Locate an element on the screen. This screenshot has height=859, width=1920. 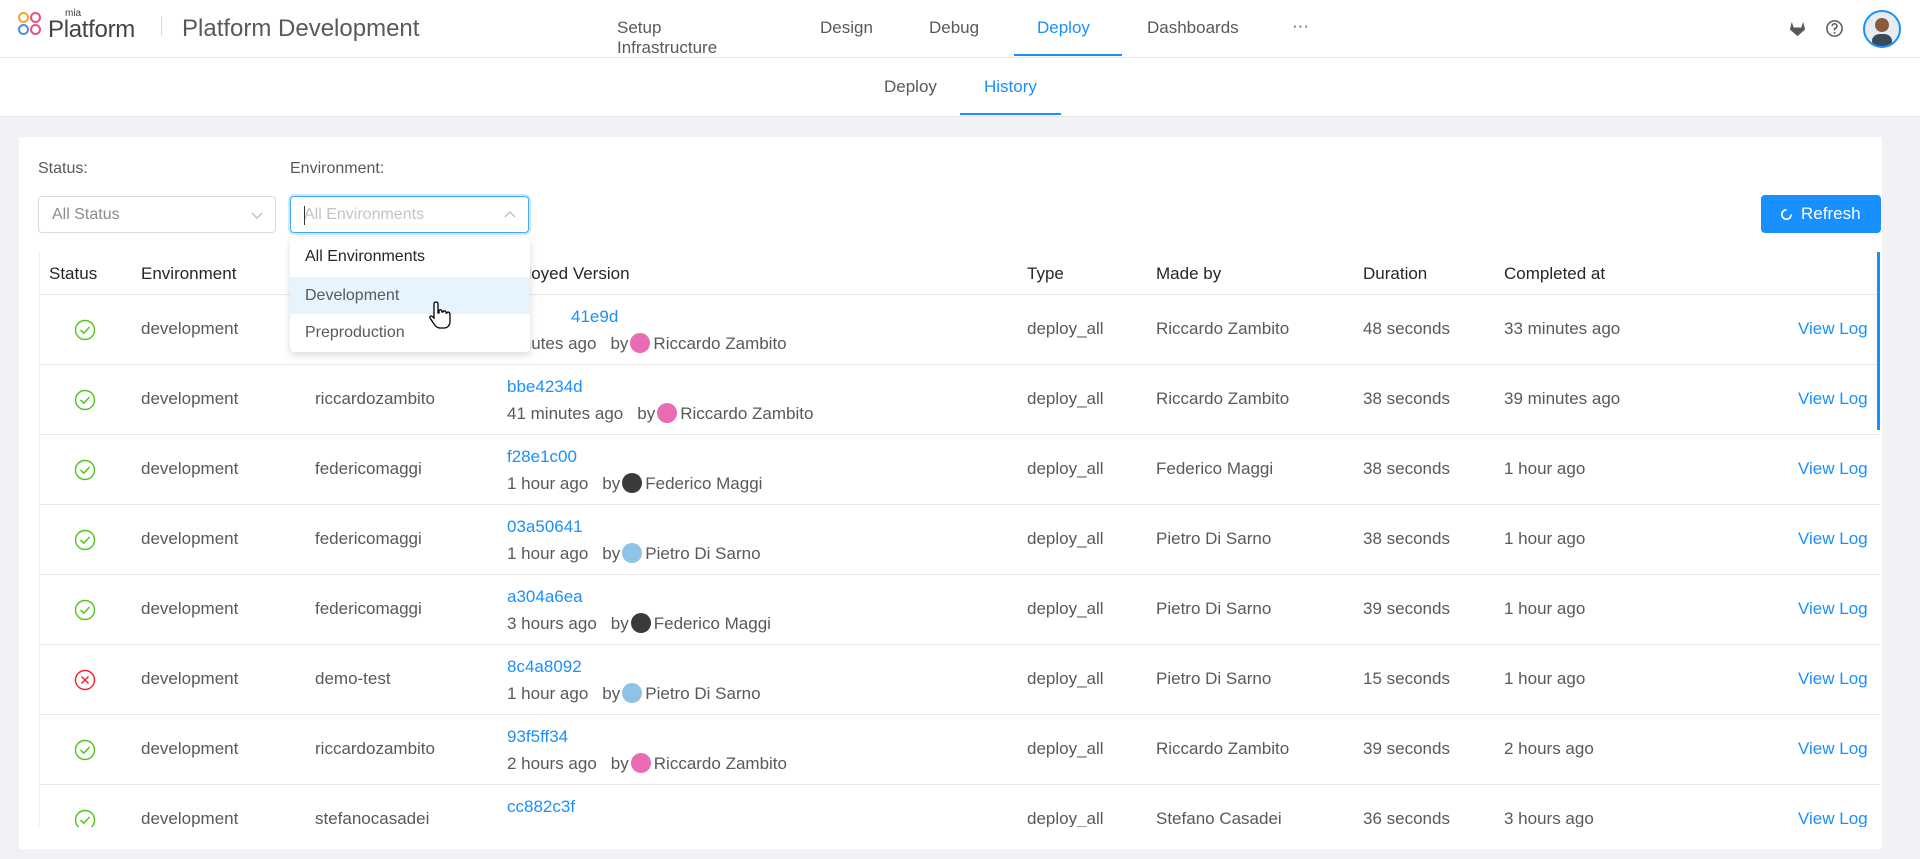
environment-filter-label: Environment: is located at coordinates (337, 168).